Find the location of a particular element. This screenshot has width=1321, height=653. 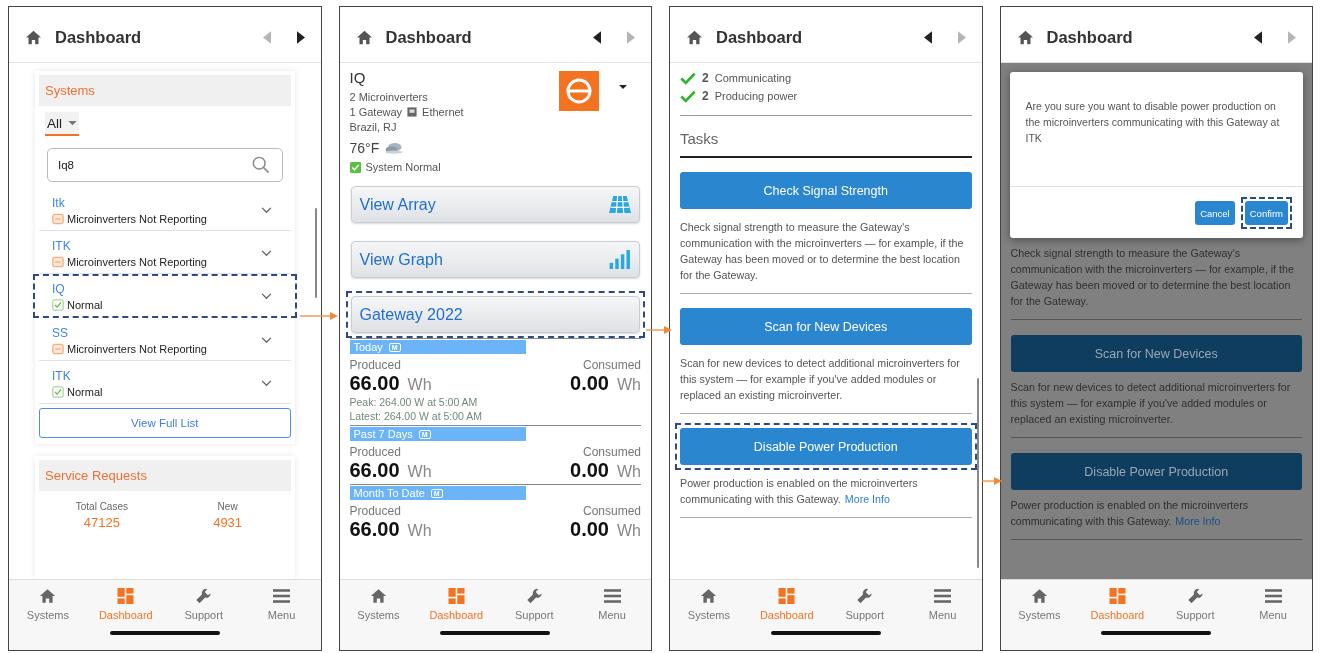

location: Brazil, RJ is located at coordinates (373, 127).